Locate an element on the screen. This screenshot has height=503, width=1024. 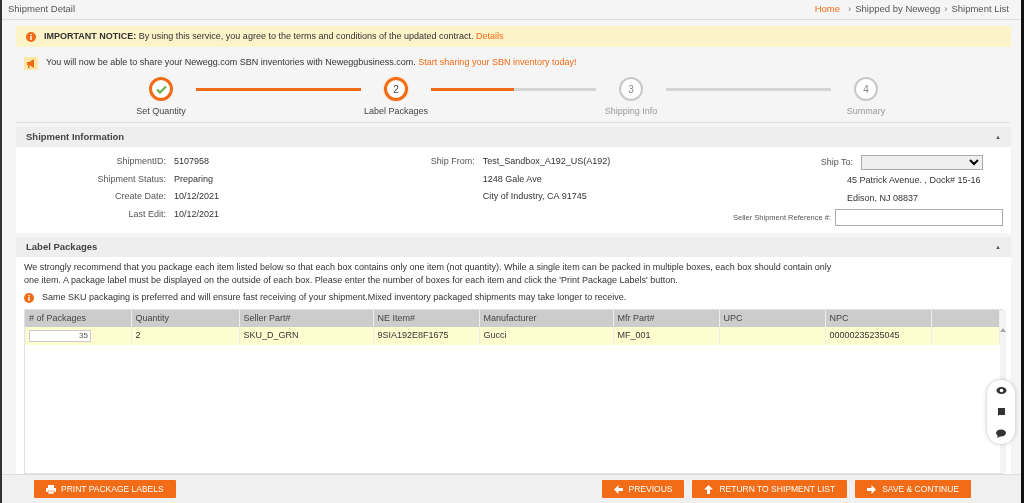
field-label: Ship From: is located at coordinates (452, 161).